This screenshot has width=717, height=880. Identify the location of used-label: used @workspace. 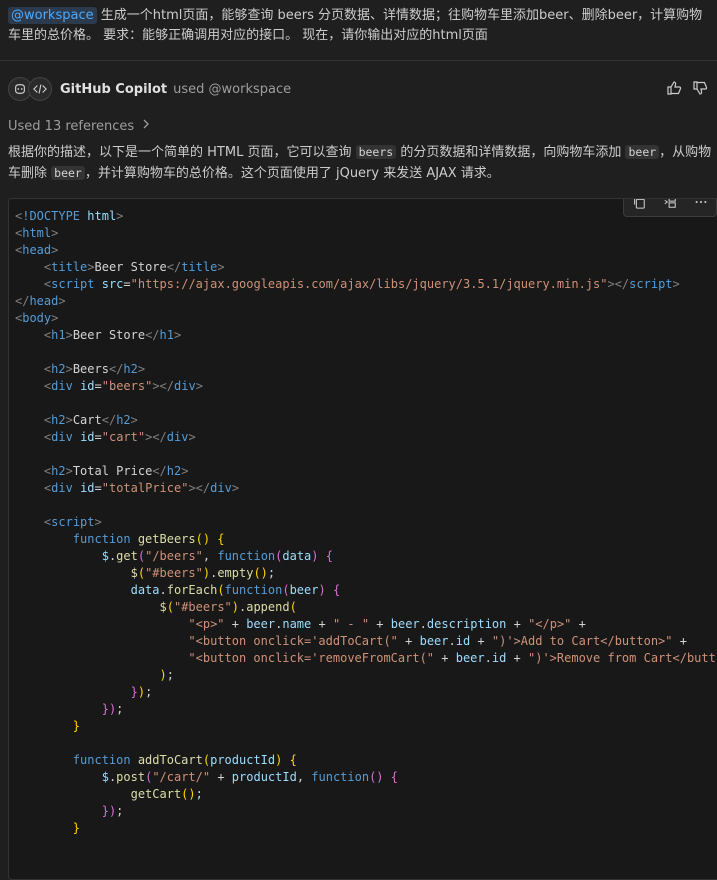
(232, 89).